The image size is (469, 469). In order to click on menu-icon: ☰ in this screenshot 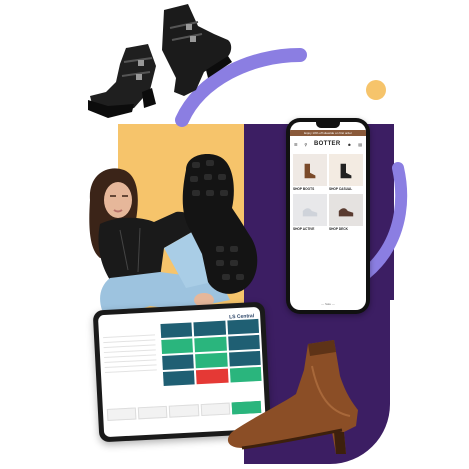, I will do `click(296, 144)`.